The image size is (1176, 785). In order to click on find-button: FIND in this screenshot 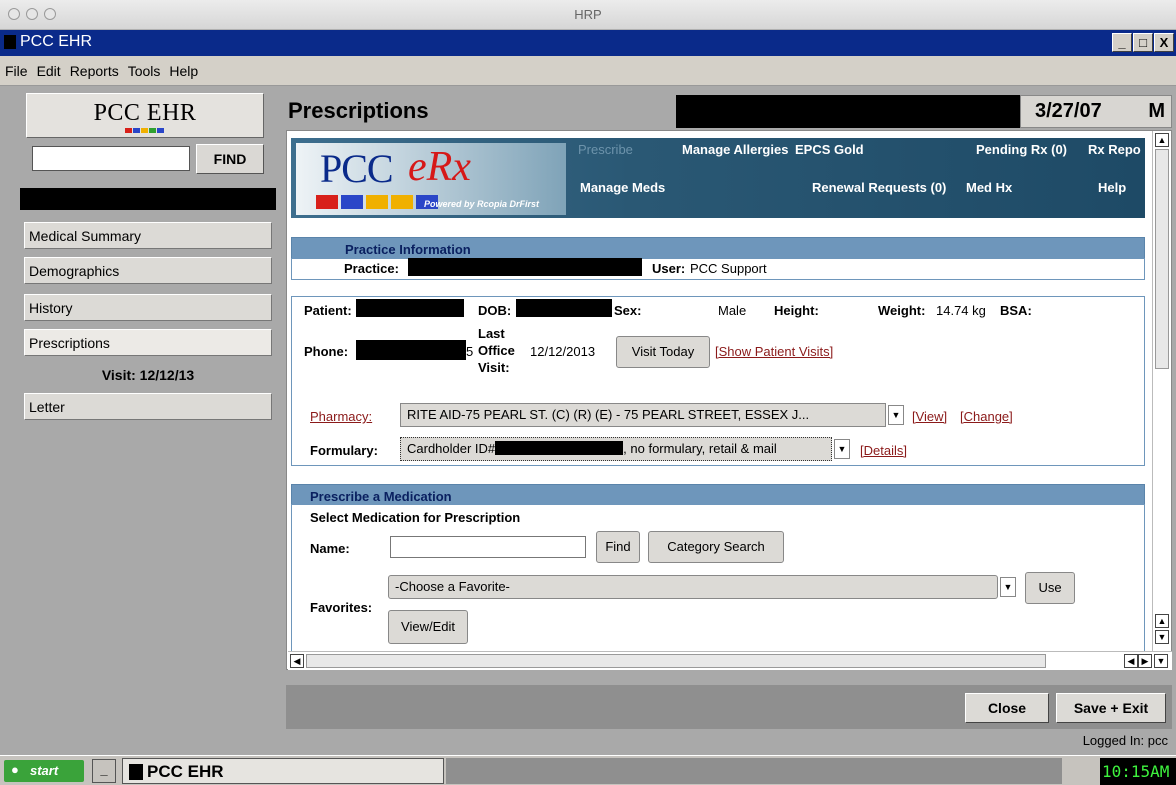, I will do `click(230, 159)`.